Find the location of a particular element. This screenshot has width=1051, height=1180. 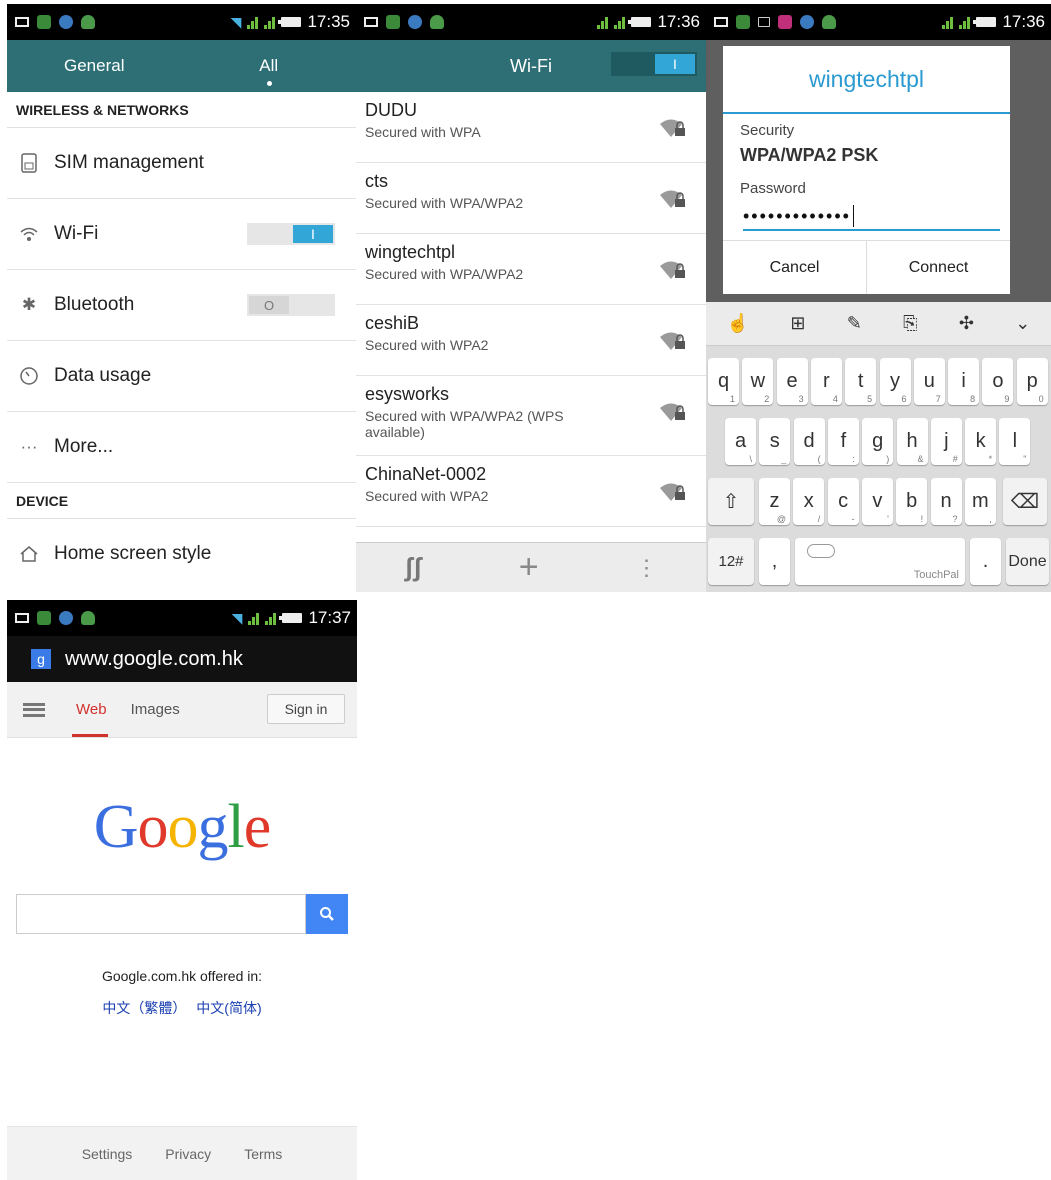

key-i: i8 is located at coordinates (964, 381).